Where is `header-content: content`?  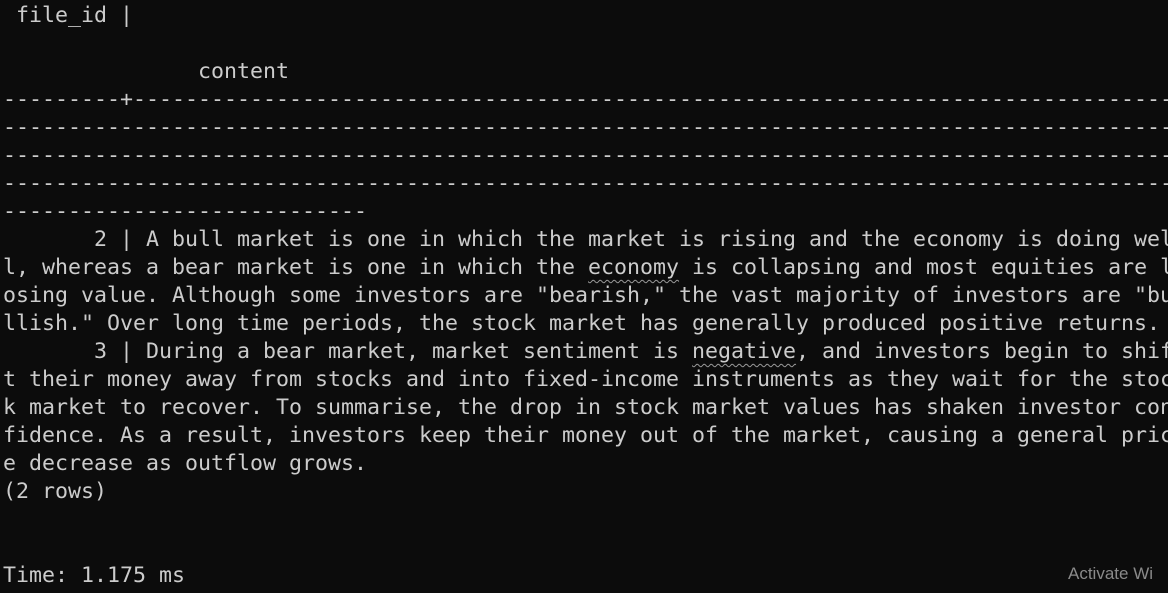
header-content: content is located at coordinates (146, 71).